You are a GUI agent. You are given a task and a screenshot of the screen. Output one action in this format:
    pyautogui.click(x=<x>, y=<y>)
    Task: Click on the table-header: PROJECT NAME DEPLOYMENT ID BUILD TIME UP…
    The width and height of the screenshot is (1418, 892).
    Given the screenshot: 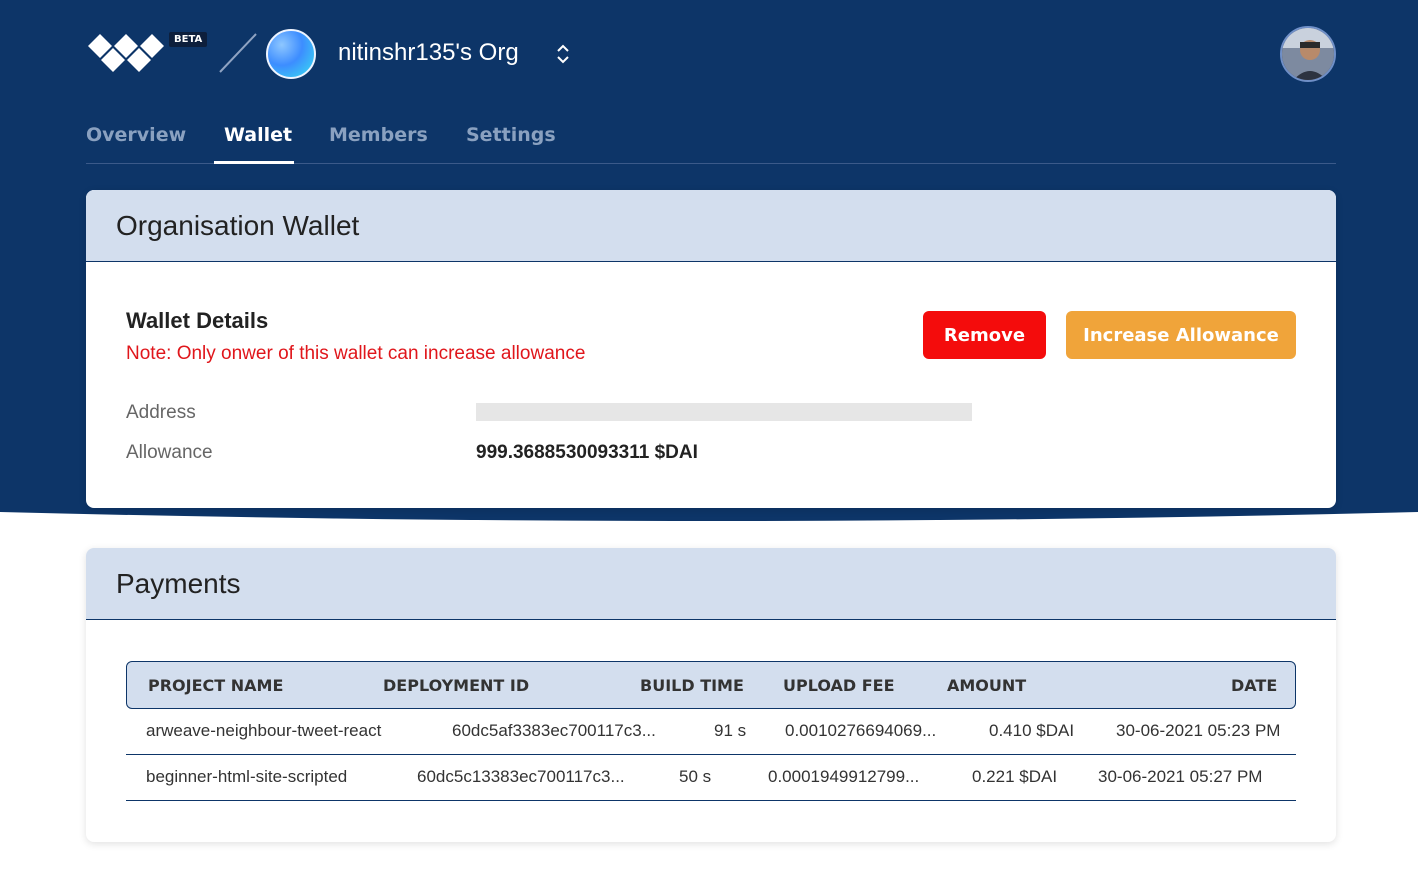 What is the action you would take?
    pyautogui.click(x=711, y=685)
    